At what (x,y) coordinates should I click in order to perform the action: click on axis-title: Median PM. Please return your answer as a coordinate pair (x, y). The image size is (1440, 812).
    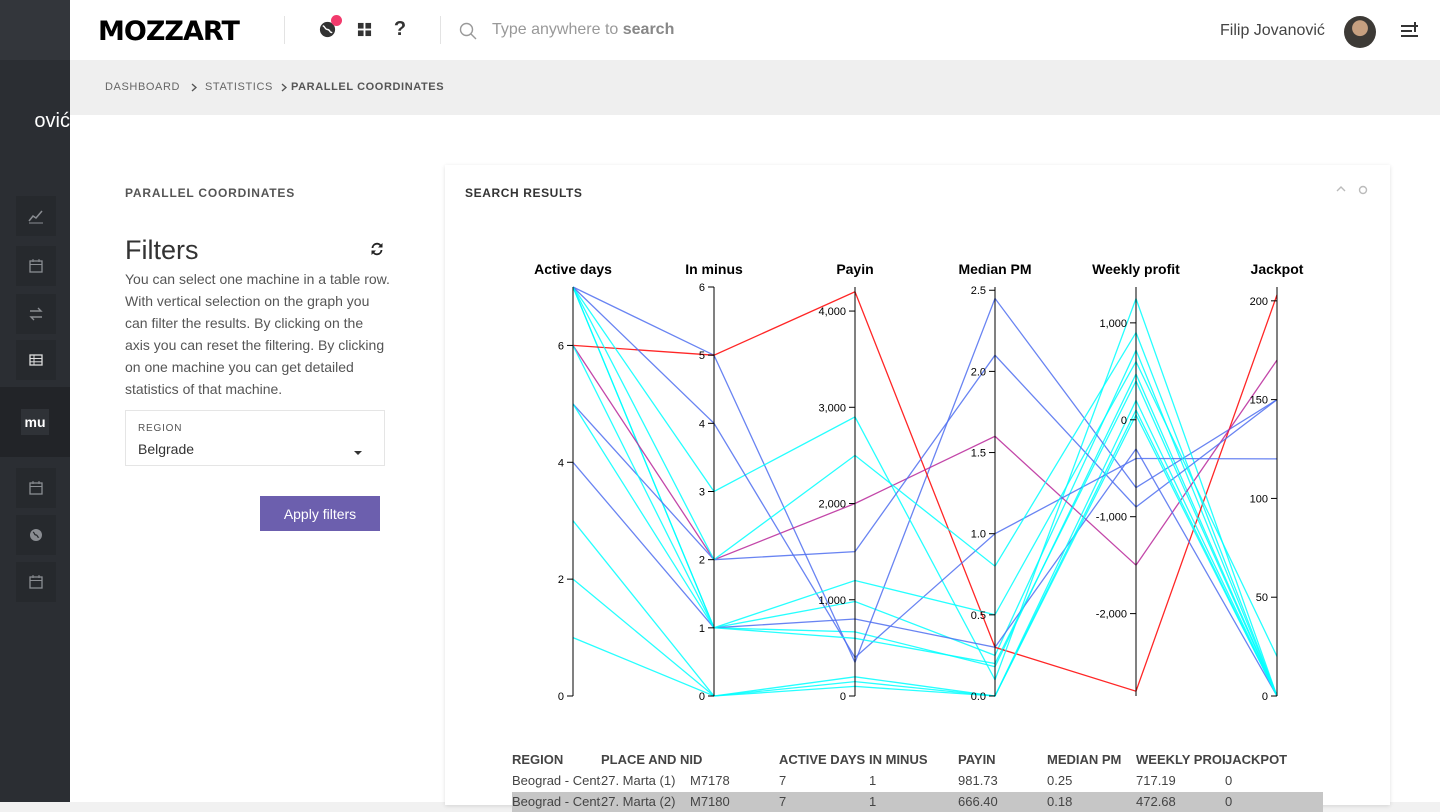
    Looking at the image, I should click on (994, 269).